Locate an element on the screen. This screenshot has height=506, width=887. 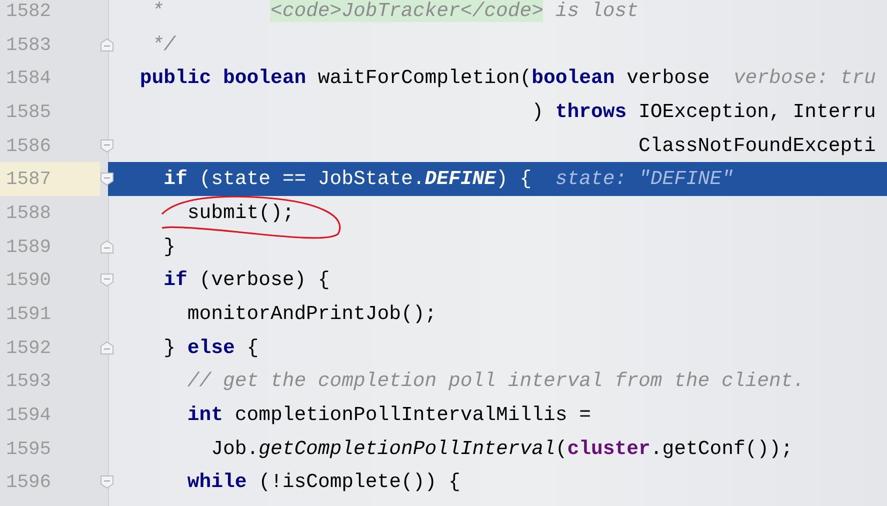
code-text: ClassNotFoundExcepti is located at coordinates (756, 145).